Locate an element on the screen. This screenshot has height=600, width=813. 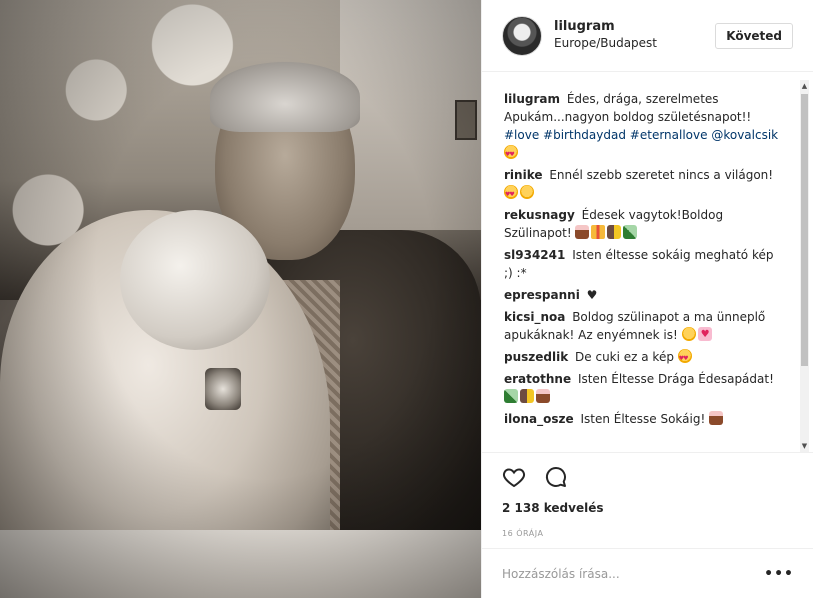
caption-username: lilugram is located at coordinates (532, 99).